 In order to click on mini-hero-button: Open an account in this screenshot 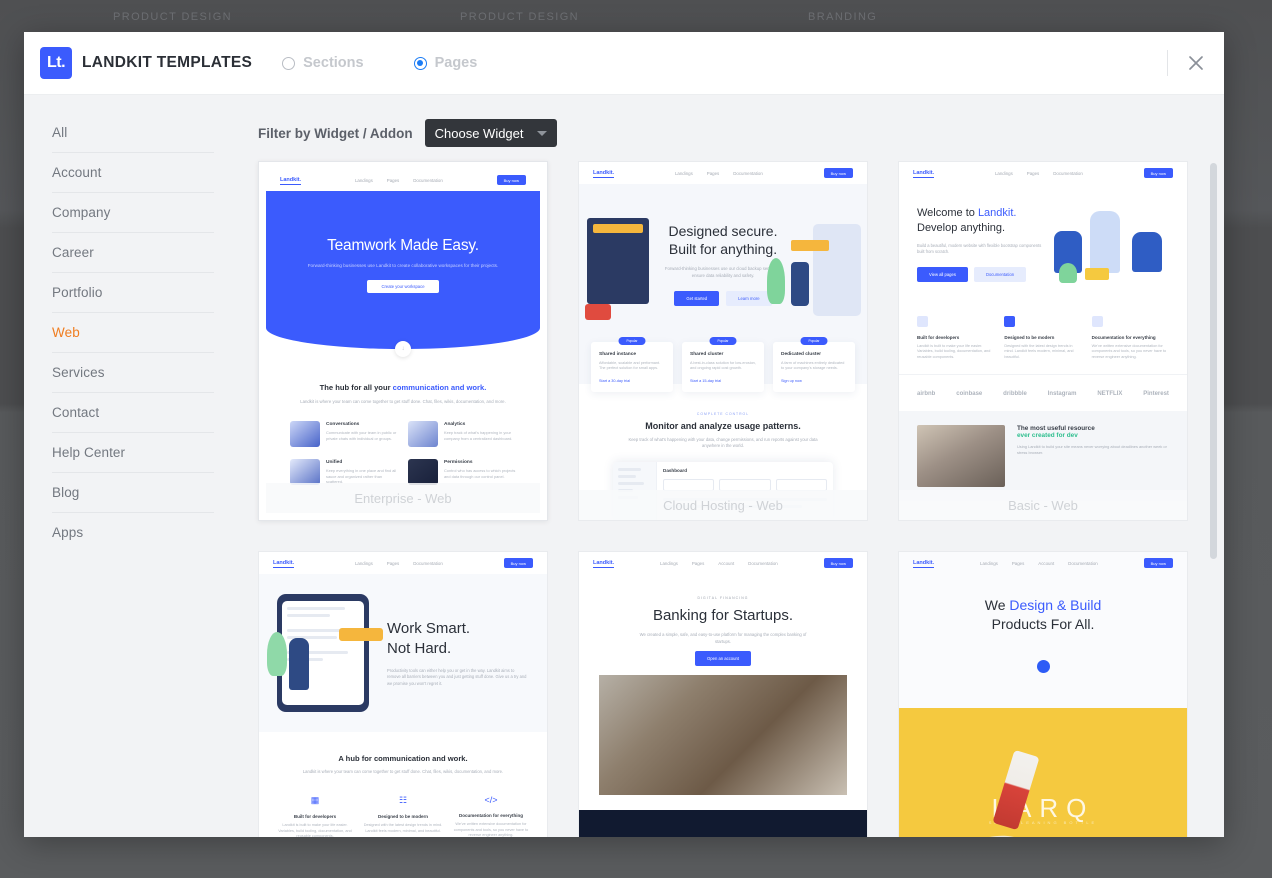, I will do `click(723, 658)`.